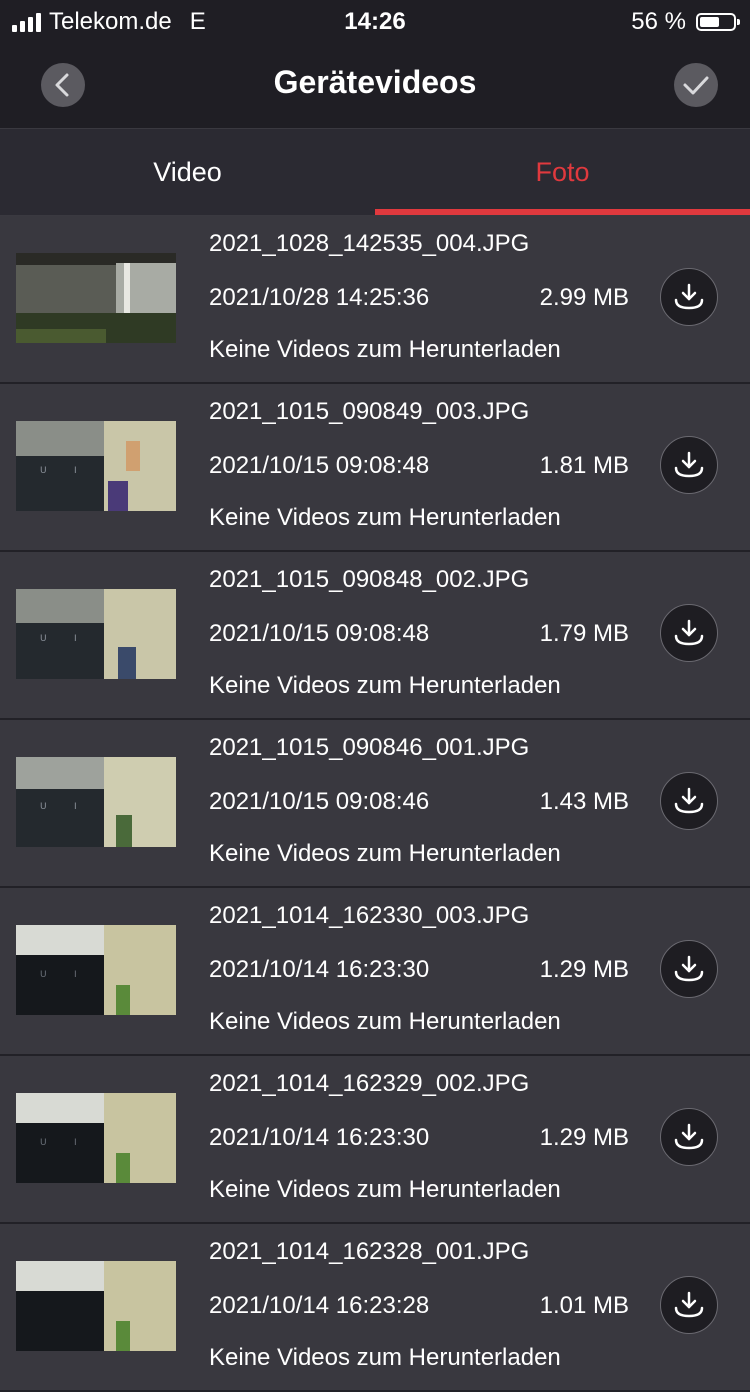 This screenshot has height=1392, width=750. Describe the element at coordinates (187, 172) in the screenshot. I see `tab-video: Video` at that location.